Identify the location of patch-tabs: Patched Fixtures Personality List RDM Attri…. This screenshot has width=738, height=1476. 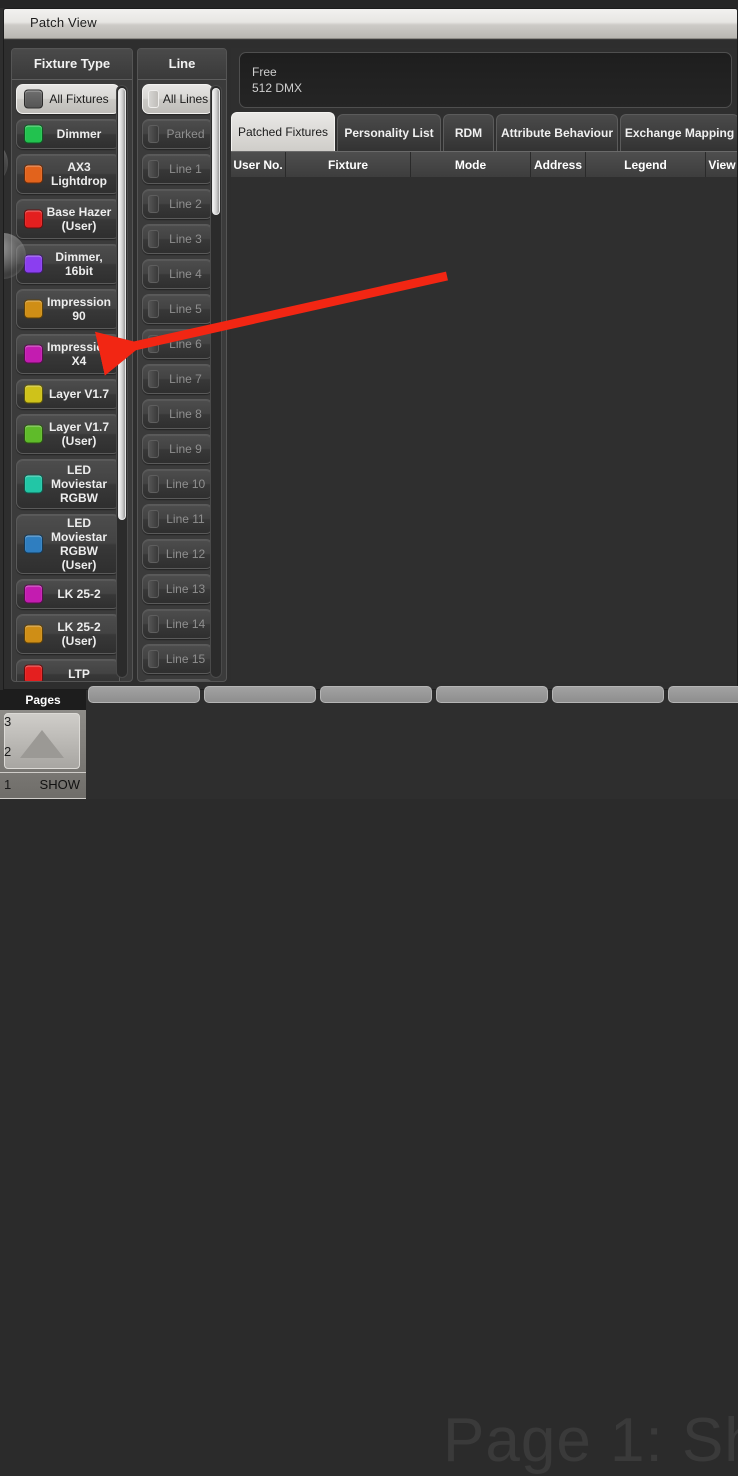
(484, 131).